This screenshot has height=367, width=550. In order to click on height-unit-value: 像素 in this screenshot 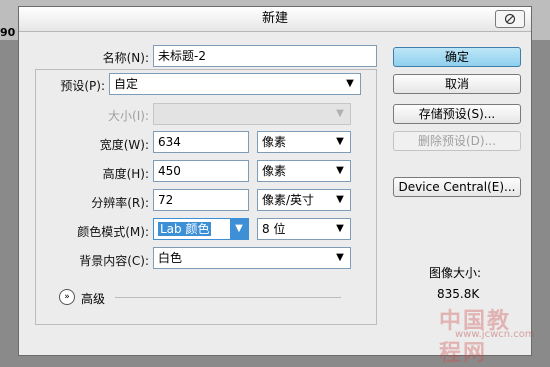, I will do `click(274, 171)`.